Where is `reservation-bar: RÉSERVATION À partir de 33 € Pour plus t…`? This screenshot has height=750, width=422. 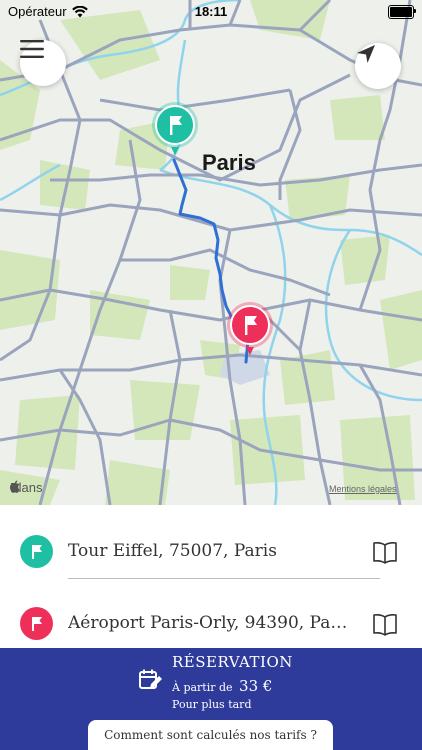 reservation-bar: RÉSERVATION À partir de 33 € Pour plus t… is located at coordinates (211, 699).